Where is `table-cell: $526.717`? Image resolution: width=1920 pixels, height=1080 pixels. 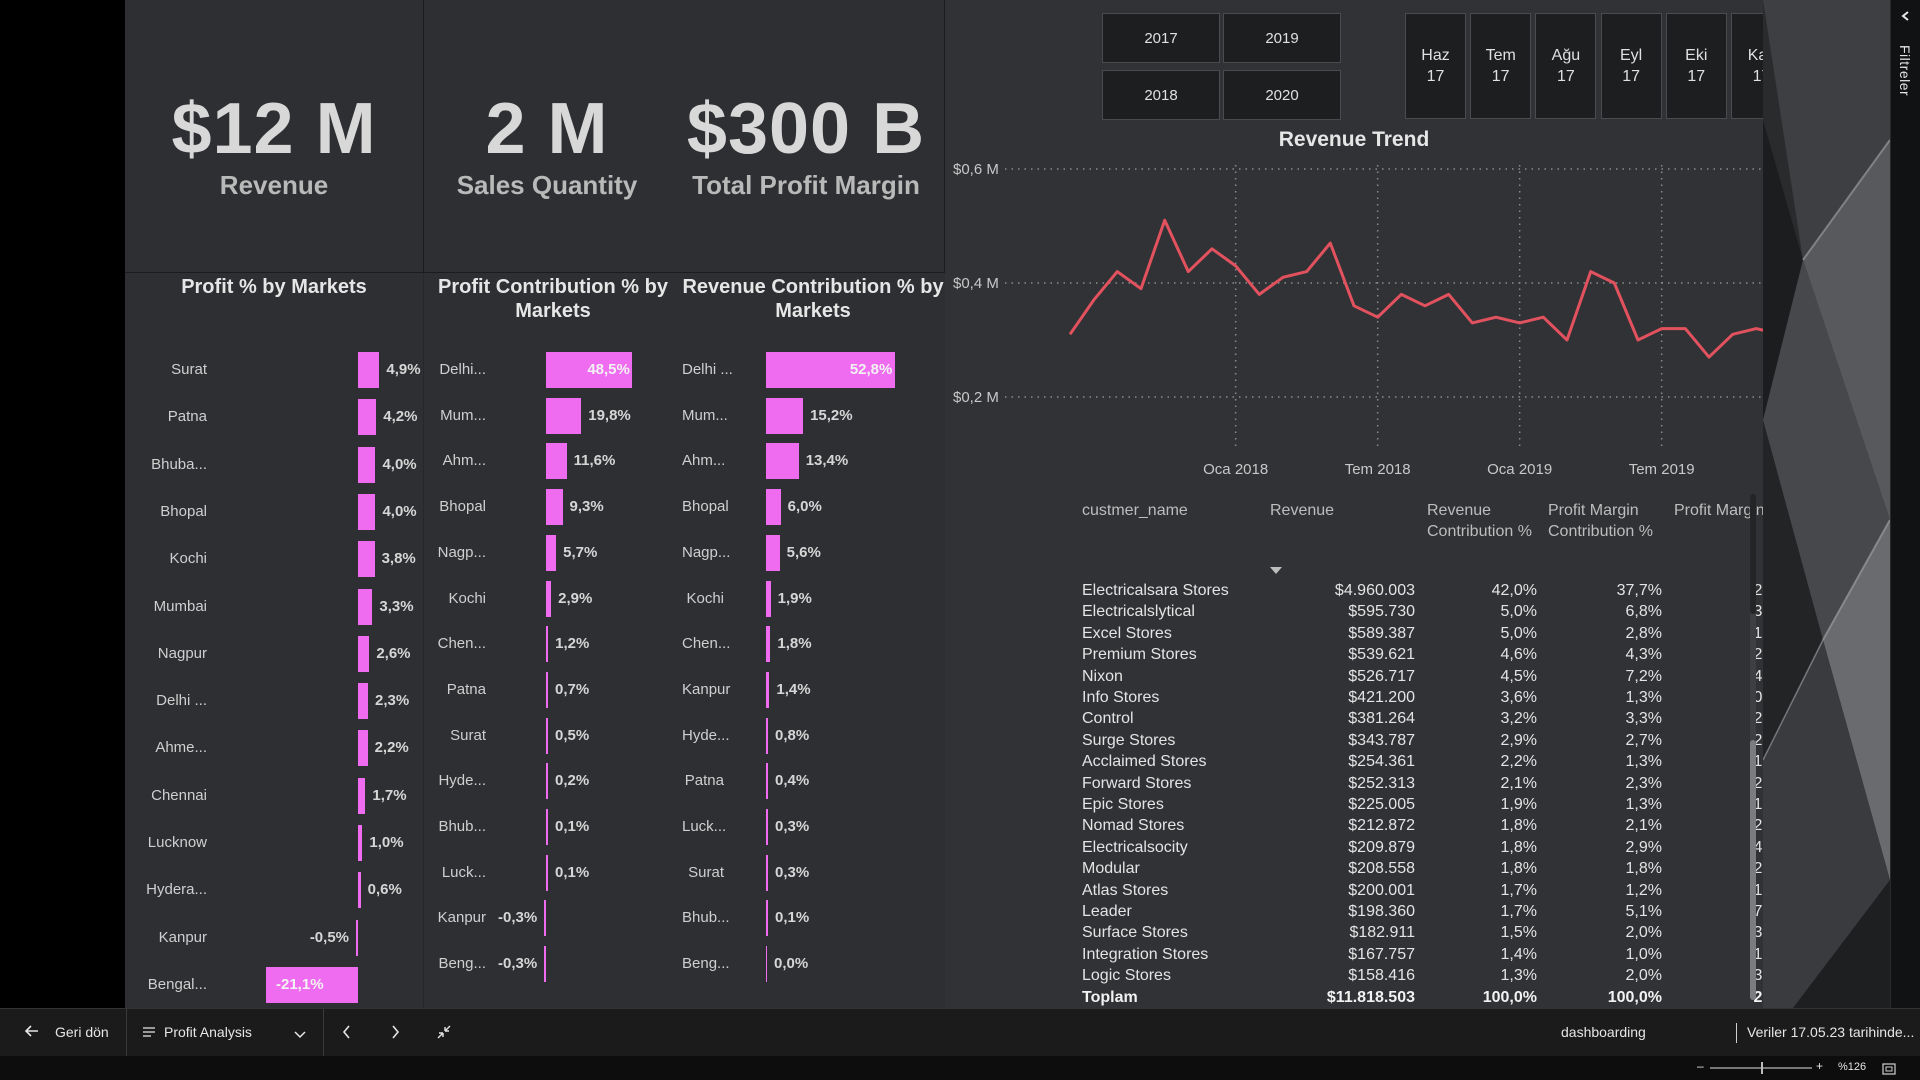
table-cell: $526.717 is located at coordinates (1345, 676).